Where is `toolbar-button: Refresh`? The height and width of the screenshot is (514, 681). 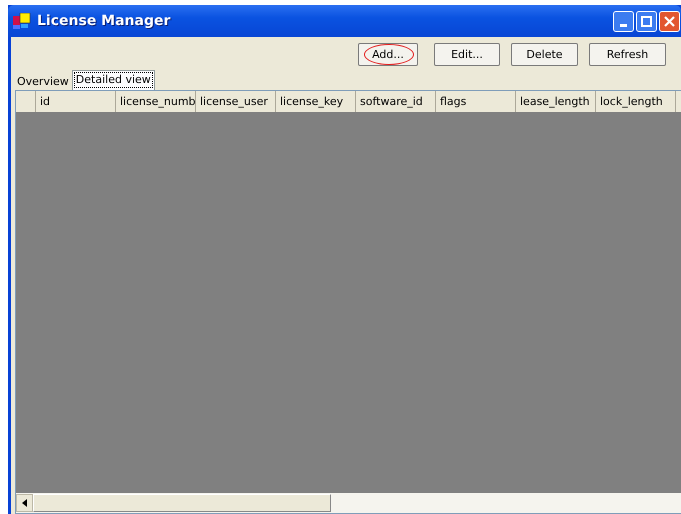
toolbar-button: Refresh is located at coordinates (627, 54).